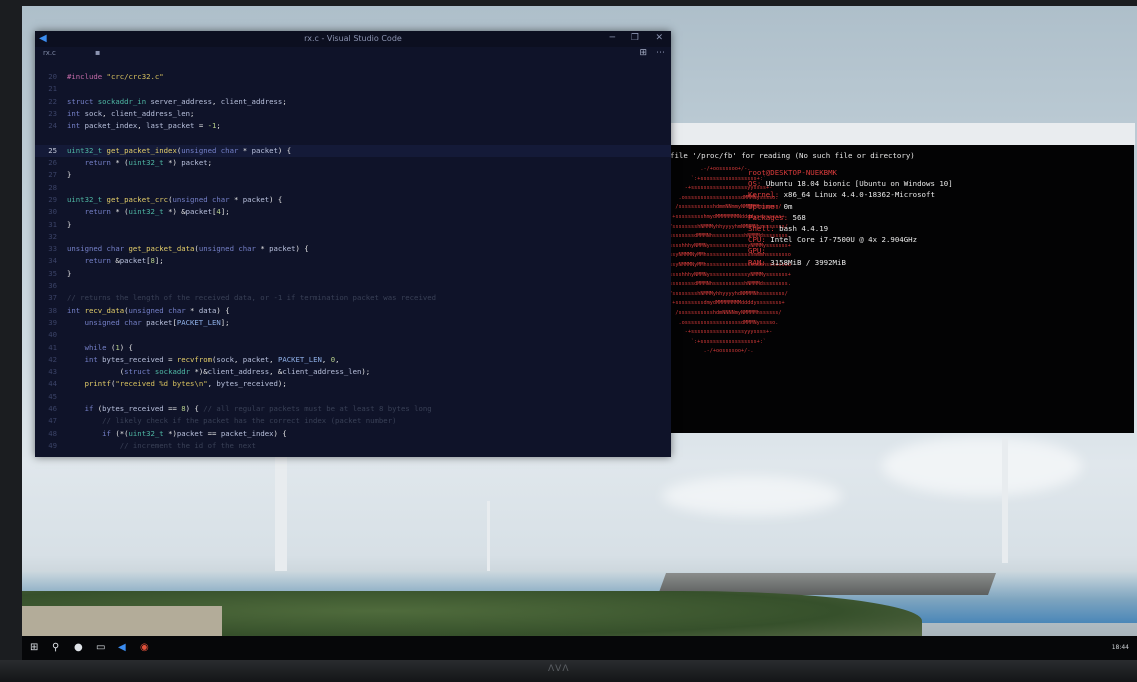 The width and height of the screenshot is (1137, 682). Describe the element at coordinates (34, 647) in the screenshot. I see `windows-start-icon: ⊞` at that location.